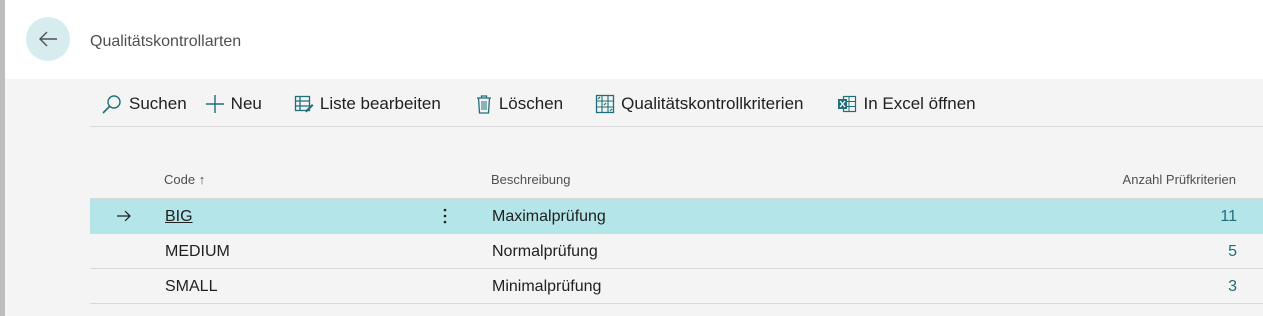  What do you see at coordinates (180, 179) in the screenshot?
I see `column-header-code-label: Code` at bounding box center [180, 179].